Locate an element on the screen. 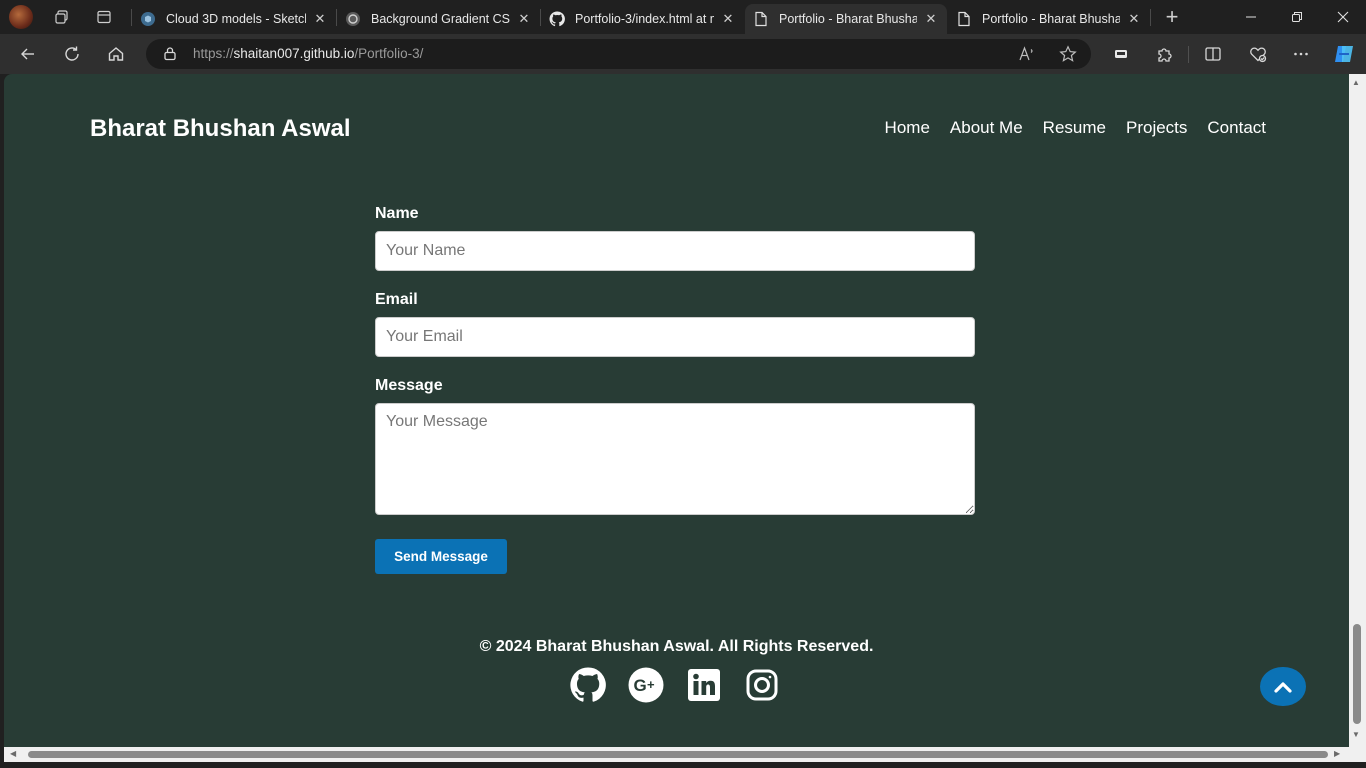 The width and height of the screenshot is (1366, 768). instagram-icon is located at coordinates (762, 685).